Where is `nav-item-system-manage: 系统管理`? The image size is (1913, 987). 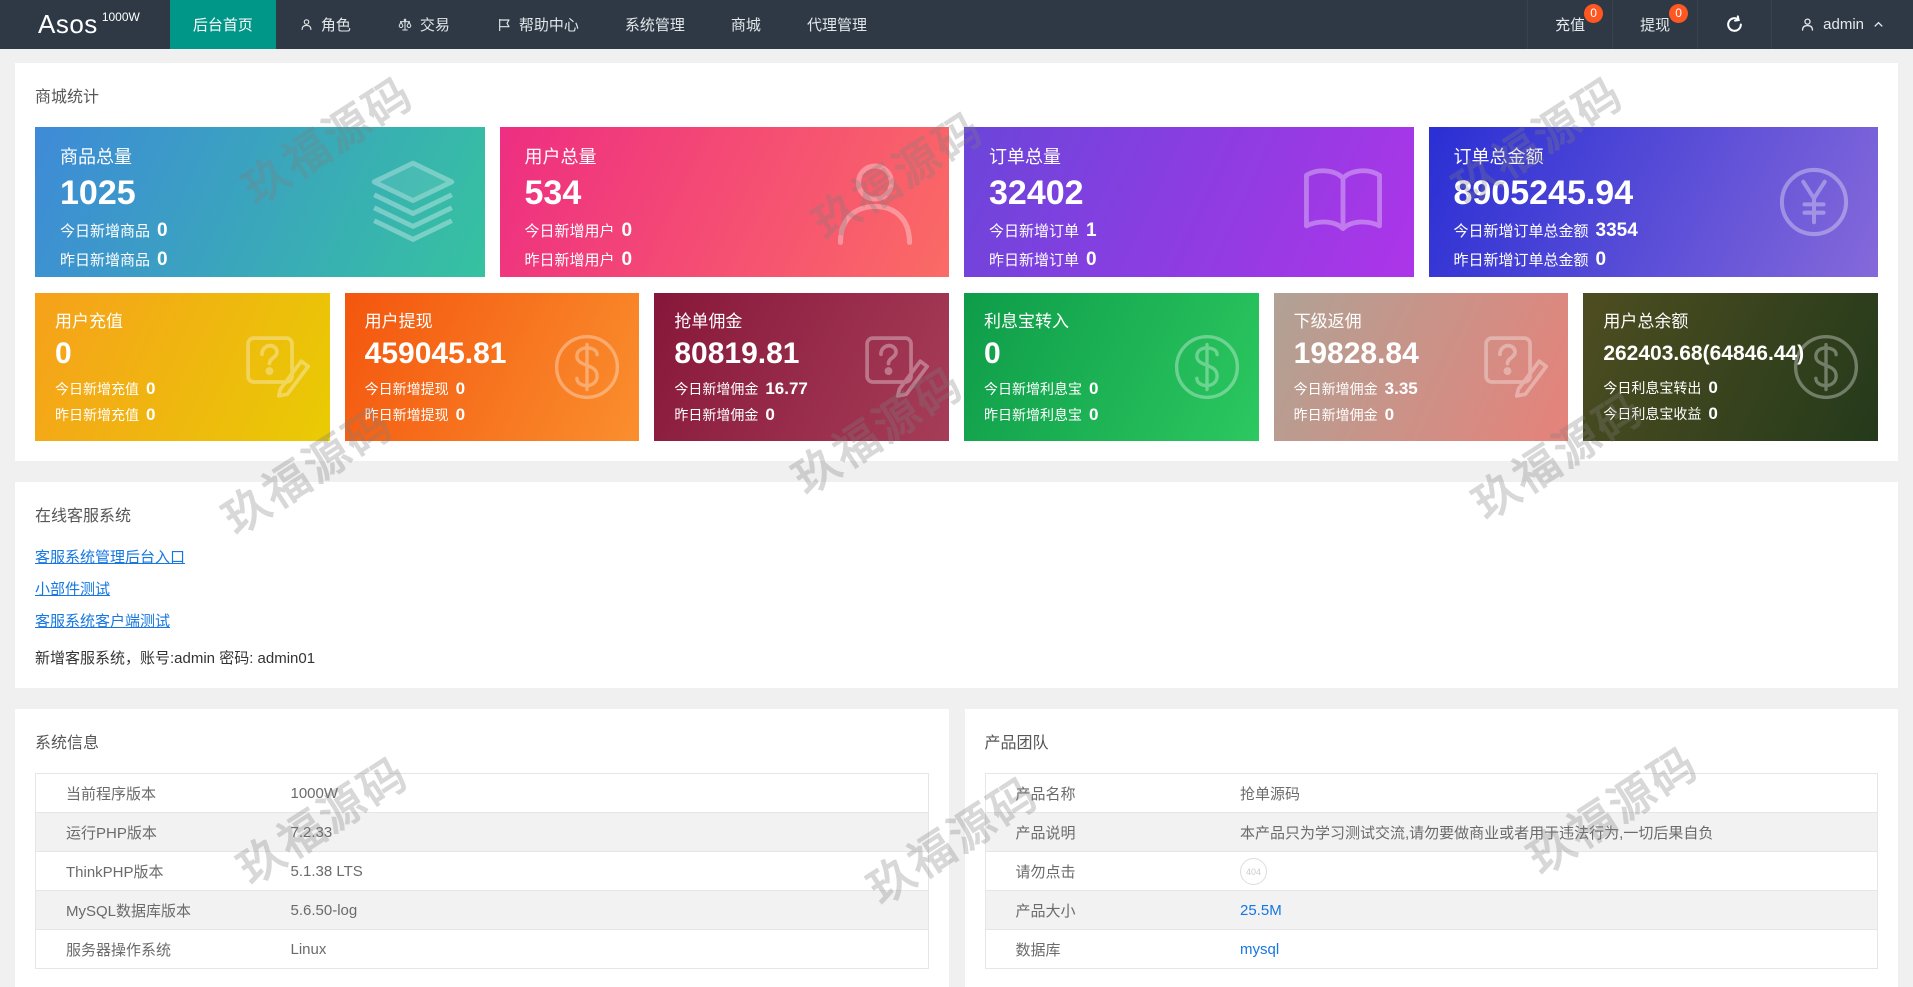 nav-item-system-manage: 系统管理 is located at coordinates (655, 24).